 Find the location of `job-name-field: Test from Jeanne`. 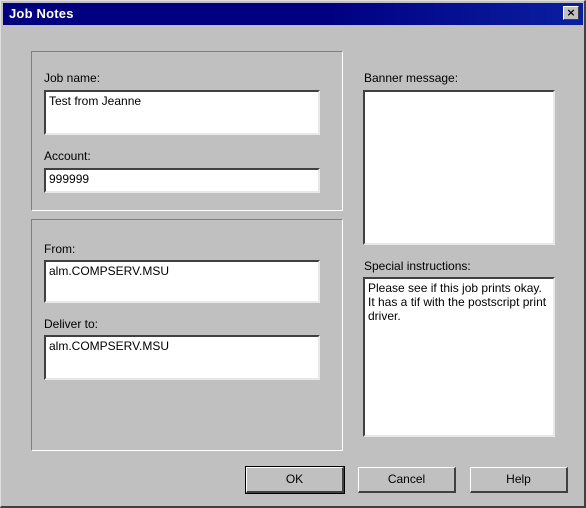

job-name-field: Test from Jeanne is located at coordinates (182, 112).